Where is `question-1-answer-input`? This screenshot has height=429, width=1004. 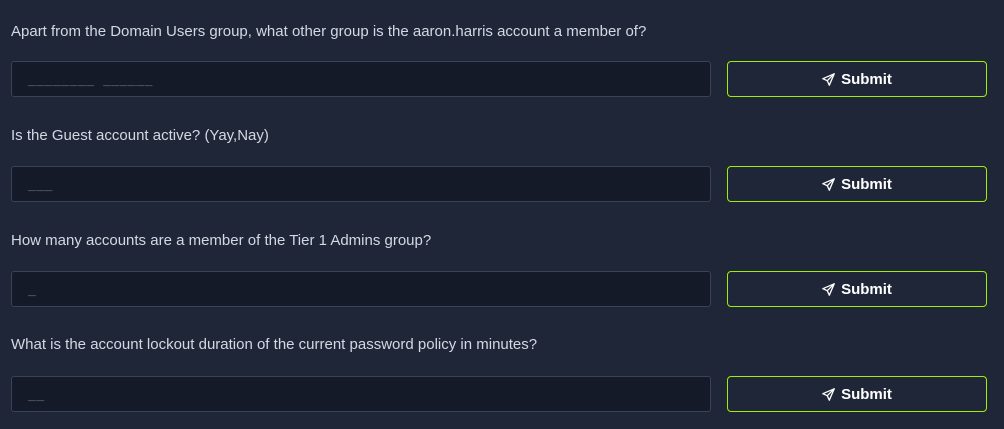 question-1-answer-input is located at coordinates (361, 79).